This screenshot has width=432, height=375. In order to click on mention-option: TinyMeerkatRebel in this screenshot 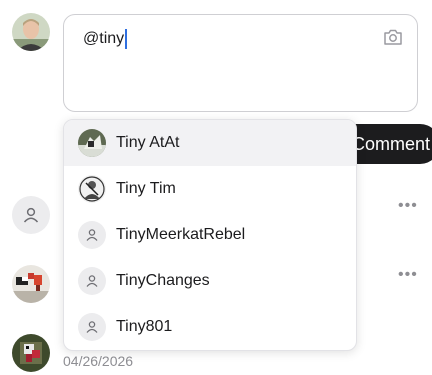, I will do `click(210, 235)`.